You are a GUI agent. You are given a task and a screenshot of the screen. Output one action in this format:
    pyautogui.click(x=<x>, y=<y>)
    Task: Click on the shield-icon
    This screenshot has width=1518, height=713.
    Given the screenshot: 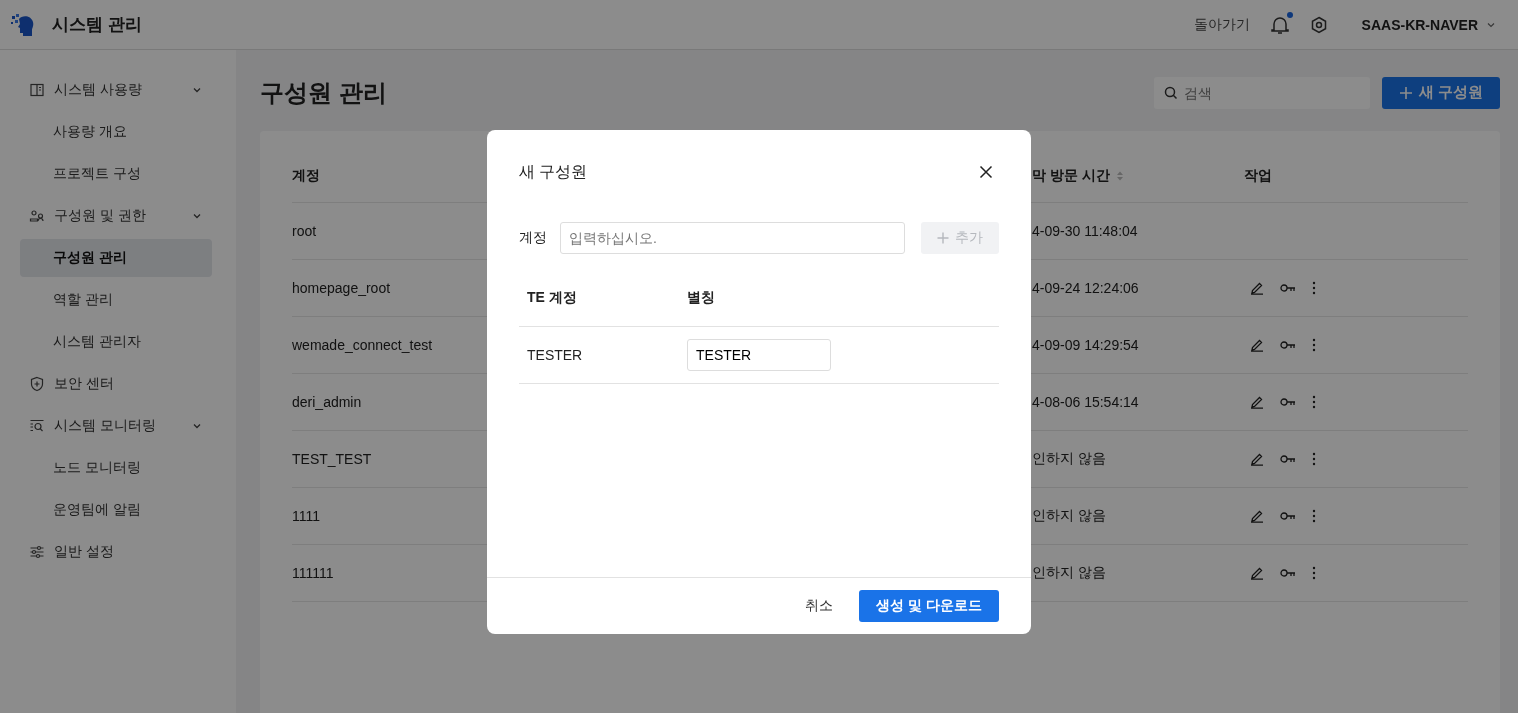 What is the action you would take?
    pyautogui.click(x=37, y=384)
    